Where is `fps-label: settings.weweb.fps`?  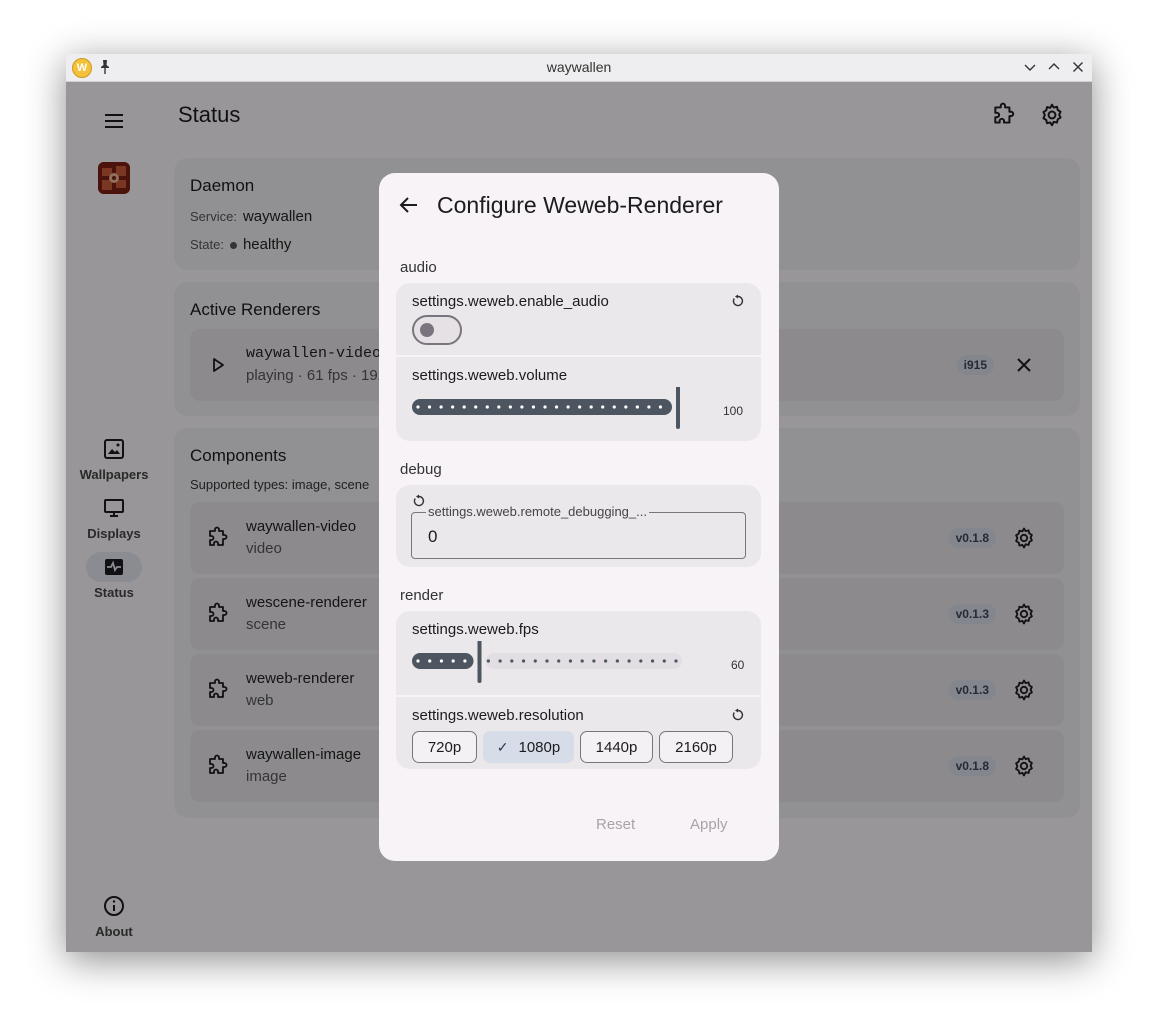 fps-label: settings.weweb.fps is located at coordinates (475, 629).